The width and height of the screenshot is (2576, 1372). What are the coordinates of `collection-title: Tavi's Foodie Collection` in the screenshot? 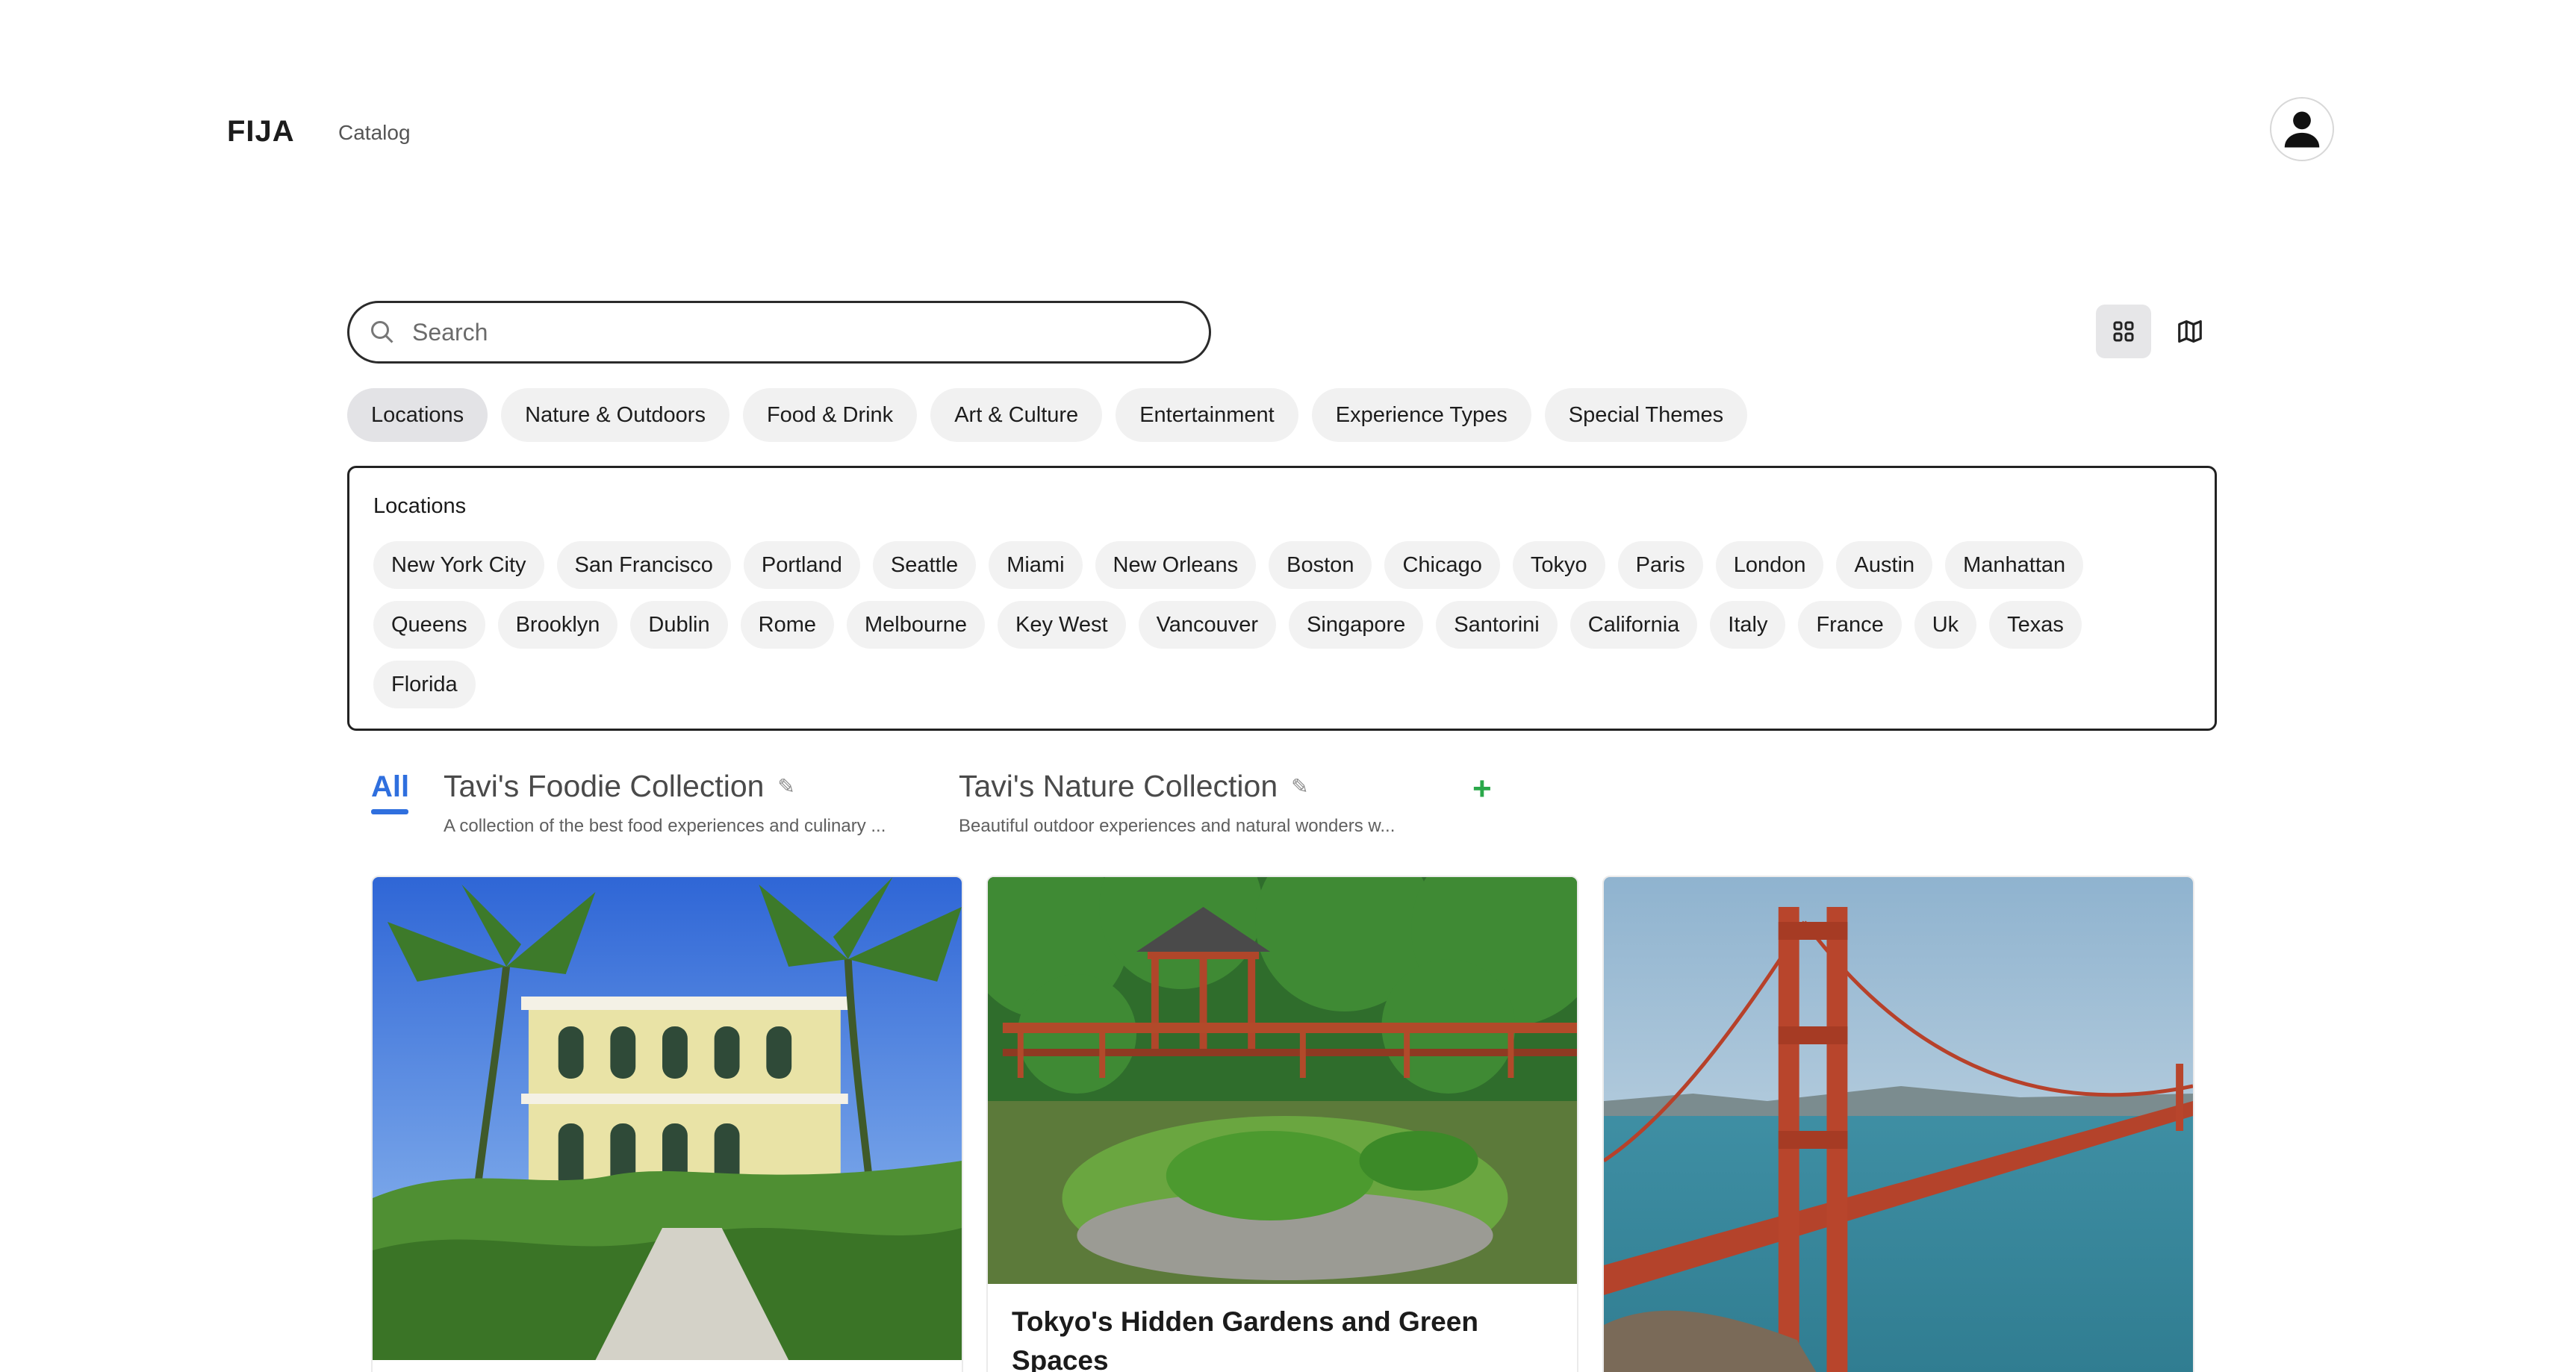 It's located at (604, 786).